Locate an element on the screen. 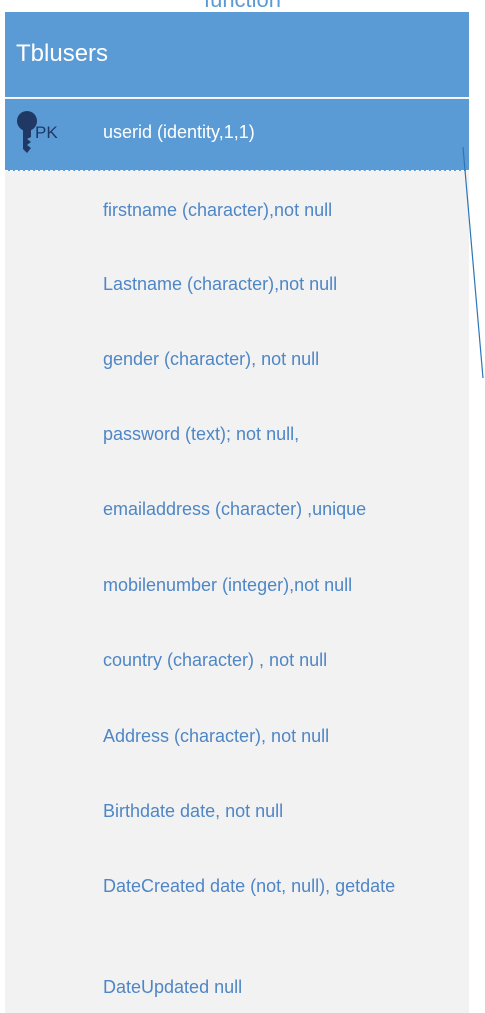 The width and height of the screenshot is (485, 1013). entity-header: Tblusers is located at coordinates (237, 55).